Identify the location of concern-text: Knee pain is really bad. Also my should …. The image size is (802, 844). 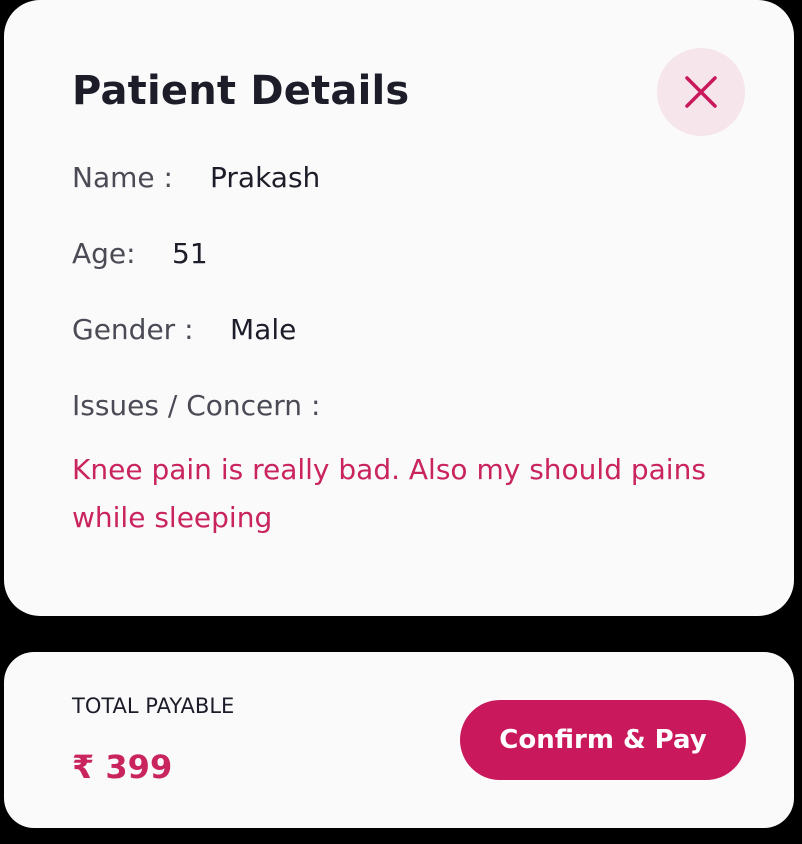
(389, 493).